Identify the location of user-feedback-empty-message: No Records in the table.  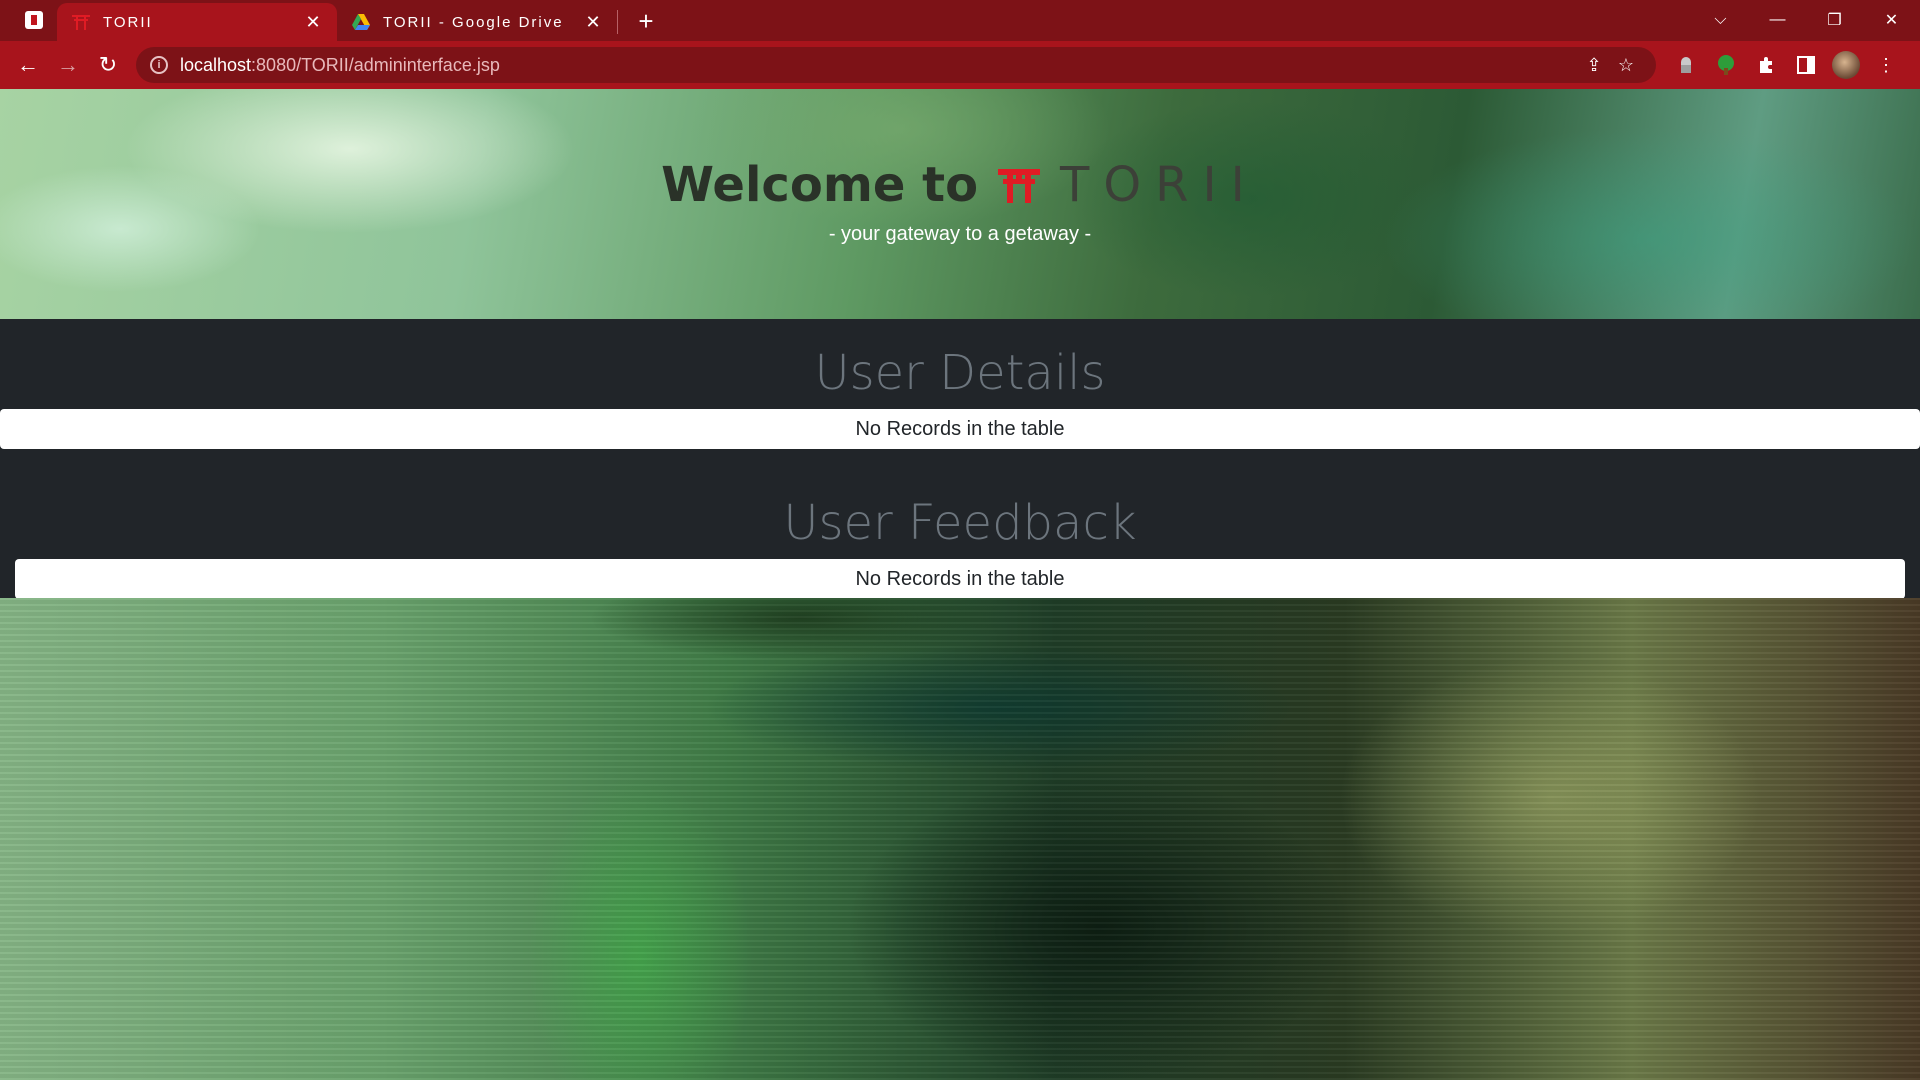
(960, 579).